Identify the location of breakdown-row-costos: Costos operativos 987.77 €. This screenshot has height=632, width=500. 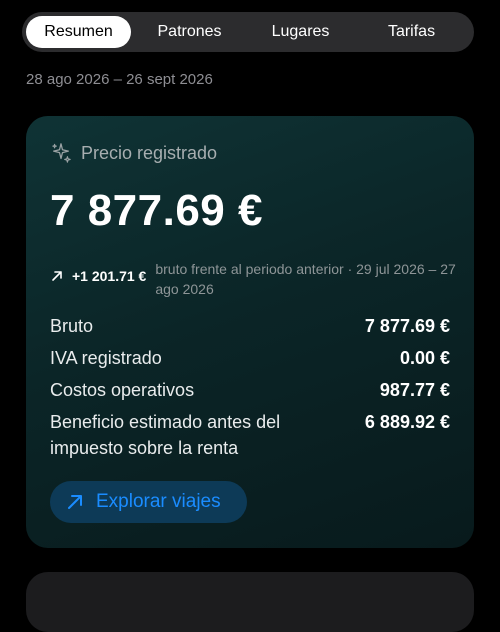
(250, 390).